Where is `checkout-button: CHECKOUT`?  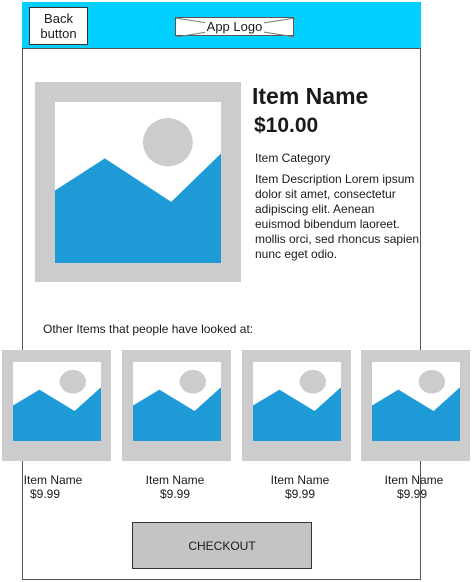 checkout-button: CHECKOUT is located at coordinates (222, 545).